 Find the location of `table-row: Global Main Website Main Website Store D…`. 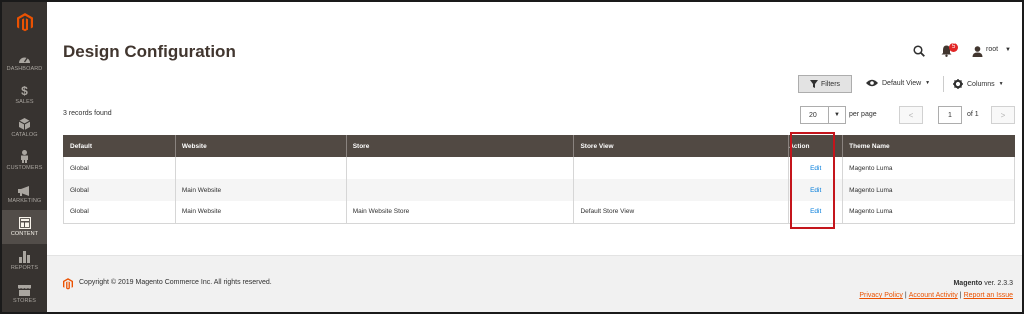

table-row: Global Main Website Main Website Store D… is located at coordinates (539, 212).